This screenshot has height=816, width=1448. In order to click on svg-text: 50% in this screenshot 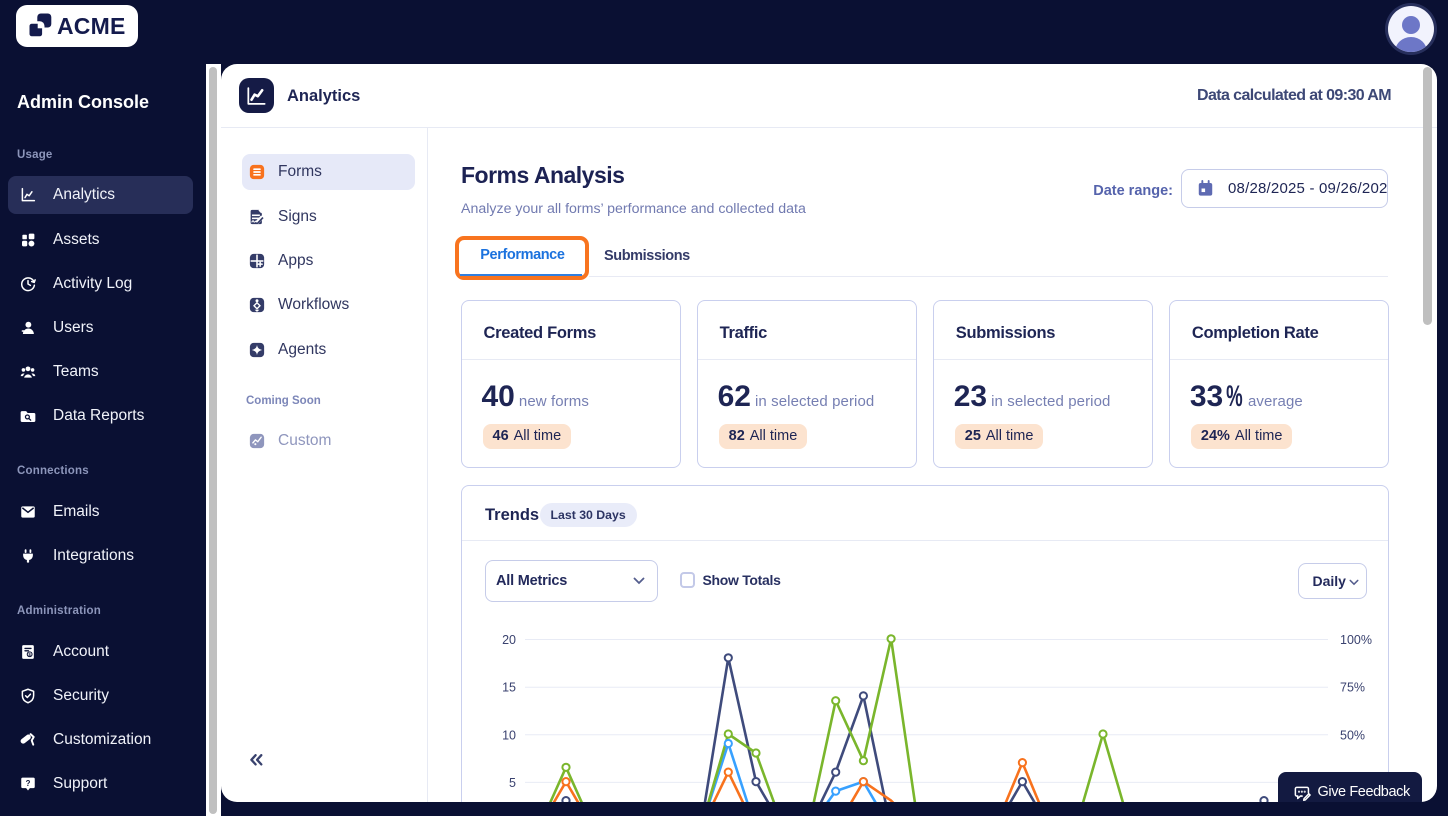, I will do `click(1352, 735)`.